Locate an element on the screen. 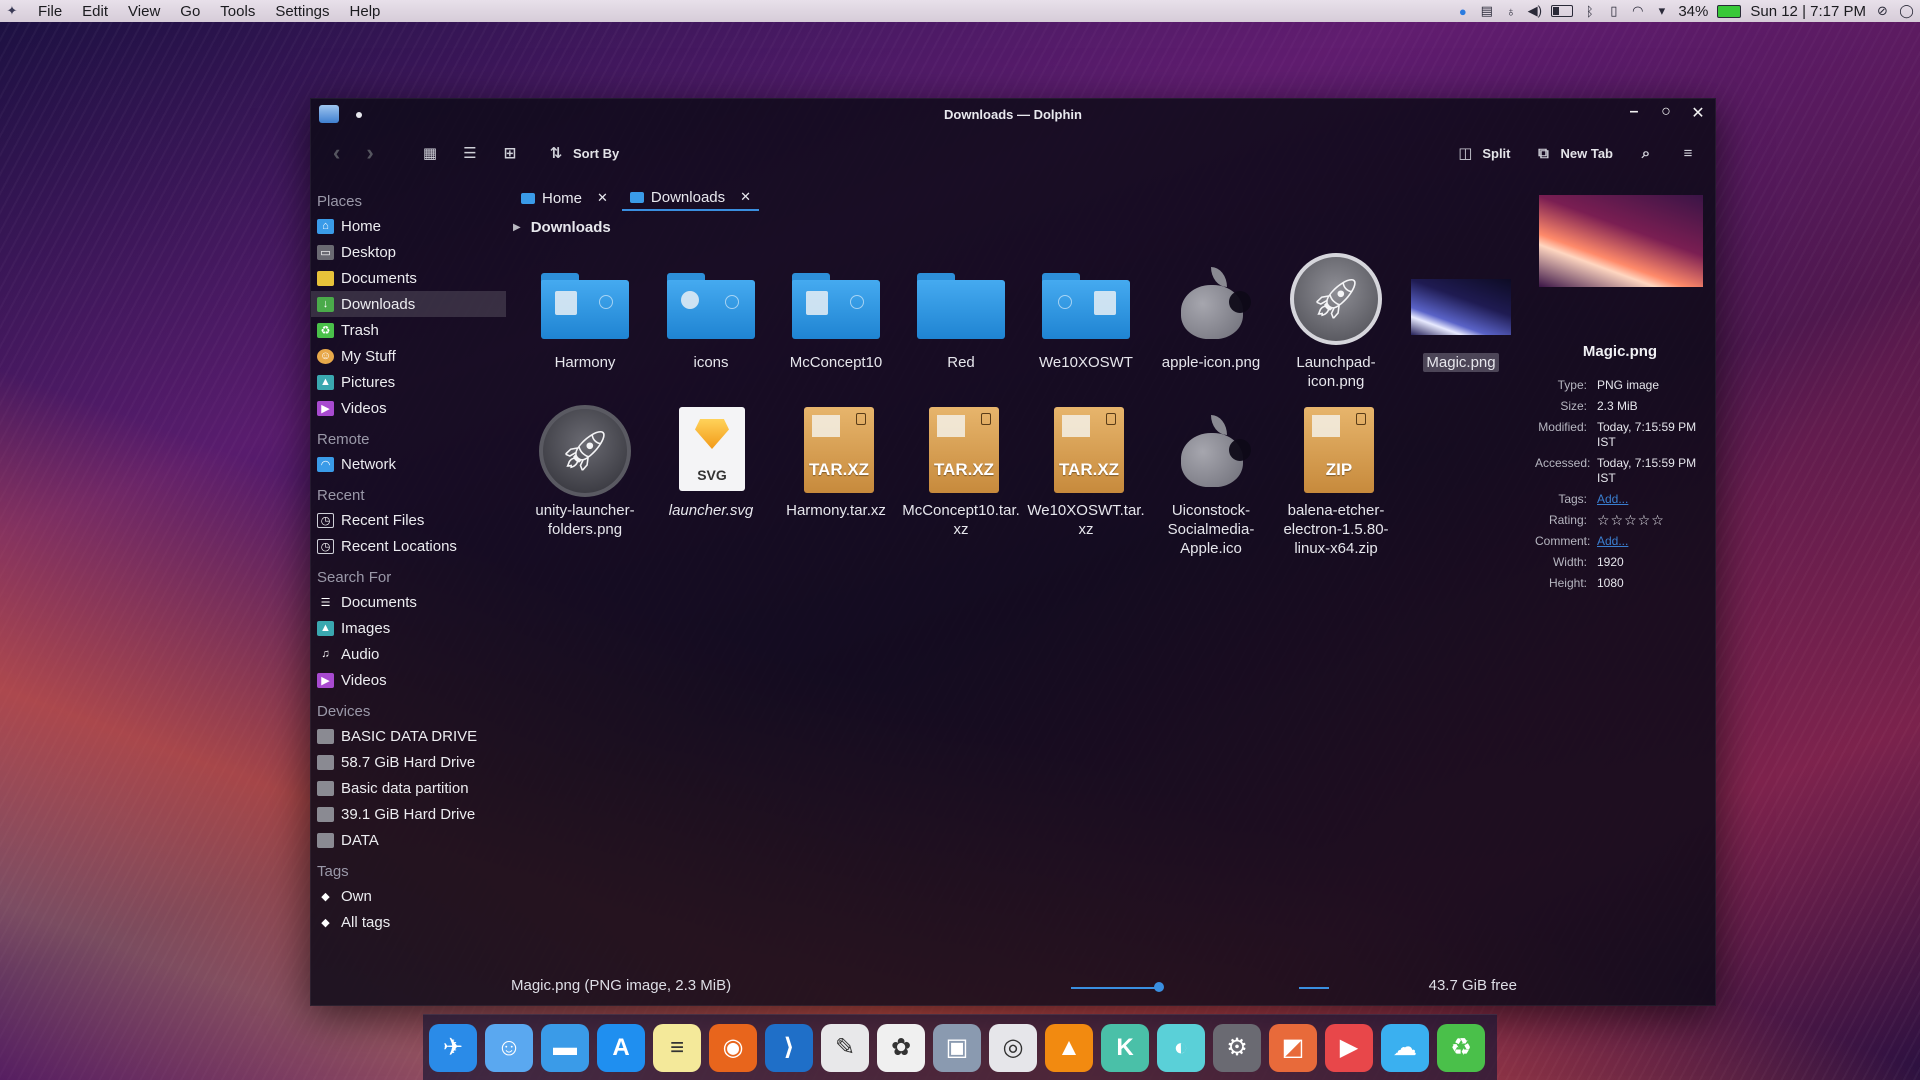 This screenshot has height=1080, width=1920. back-arrow-icon: ‹ is located at coordinates (336, 153).